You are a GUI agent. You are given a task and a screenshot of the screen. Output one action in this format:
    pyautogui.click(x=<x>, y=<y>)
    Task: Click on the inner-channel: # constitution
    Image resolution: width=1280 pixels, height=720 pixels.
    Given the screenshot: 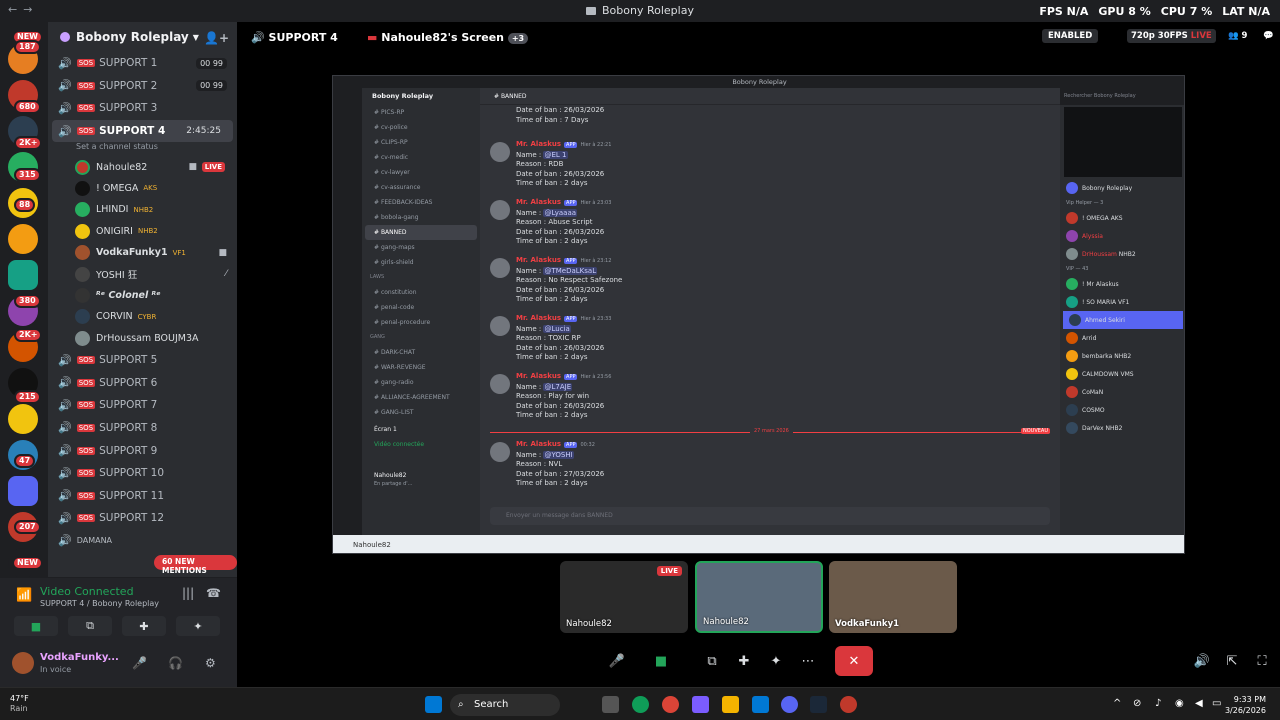 What is the action you would take?
    pyautogui.click(x=395, y=292)
    